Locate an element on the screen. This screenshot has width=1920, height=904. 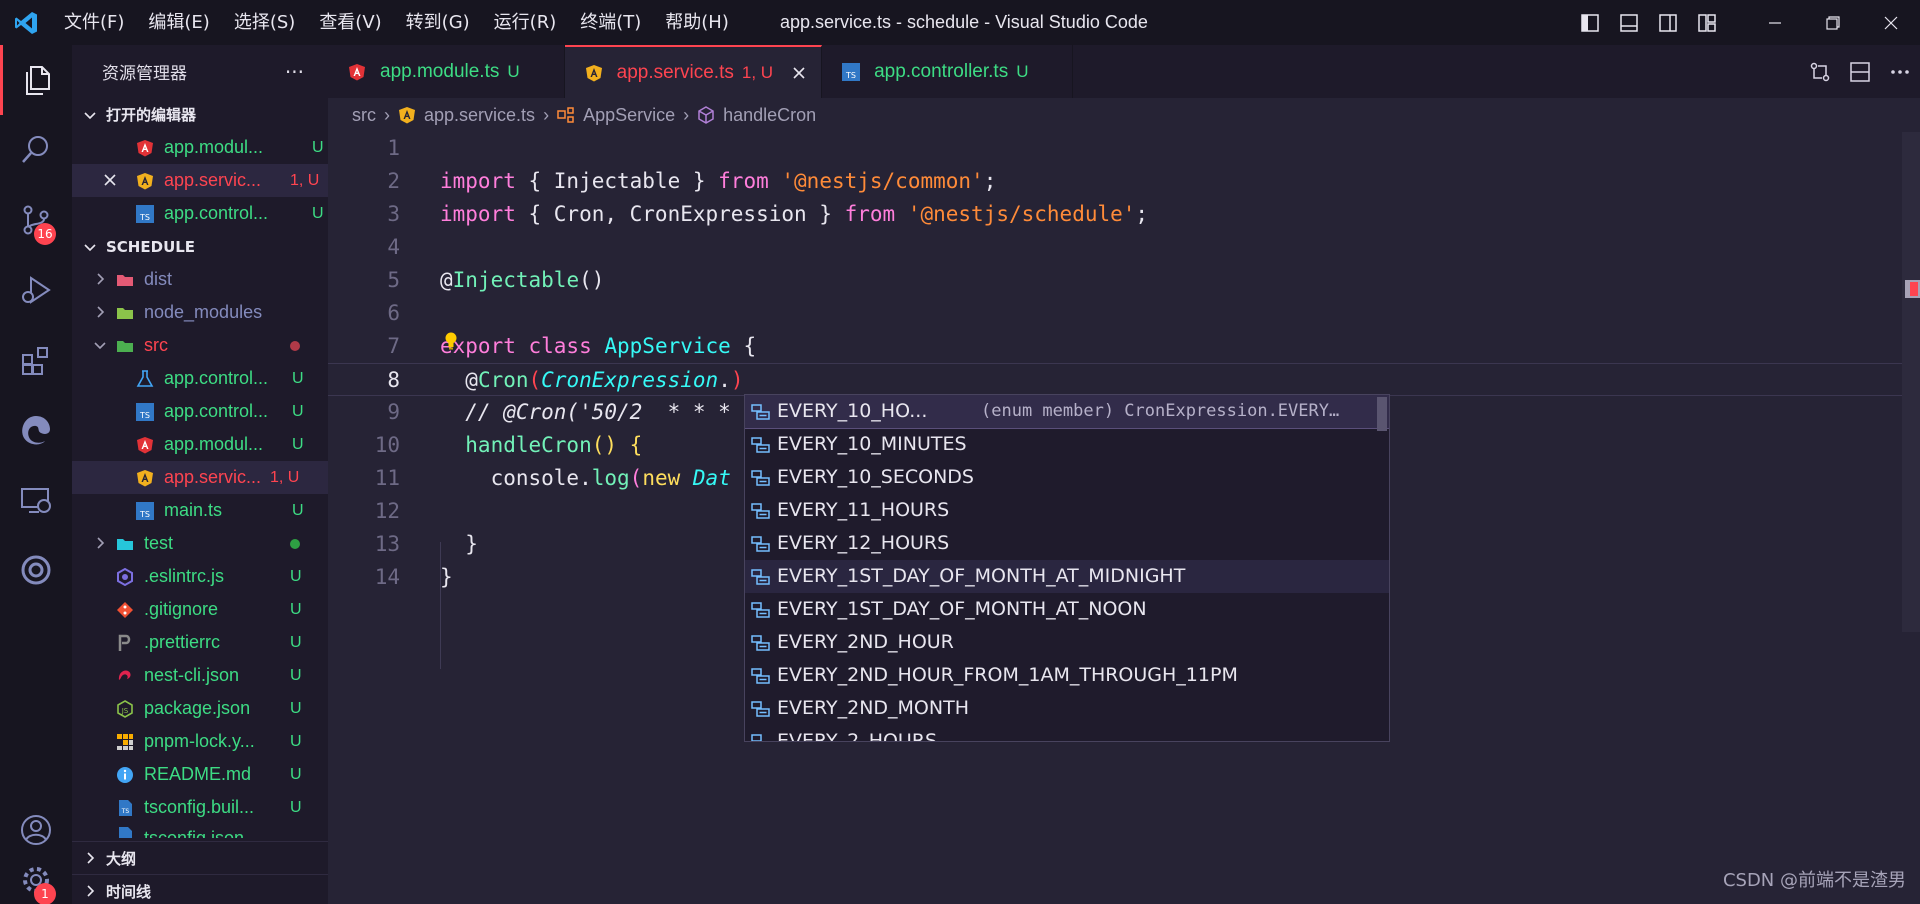
line-number: 11 is located at coordinates (387, 478).